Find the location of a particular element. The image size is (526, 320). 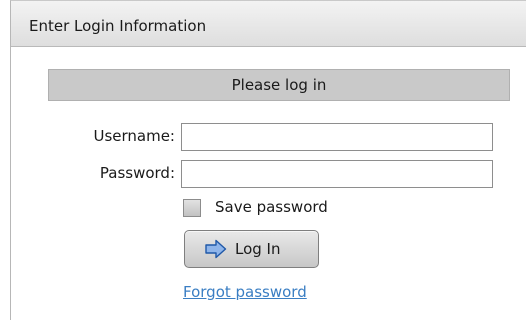

save-password-checkbox is located at coordinates (192, 208).